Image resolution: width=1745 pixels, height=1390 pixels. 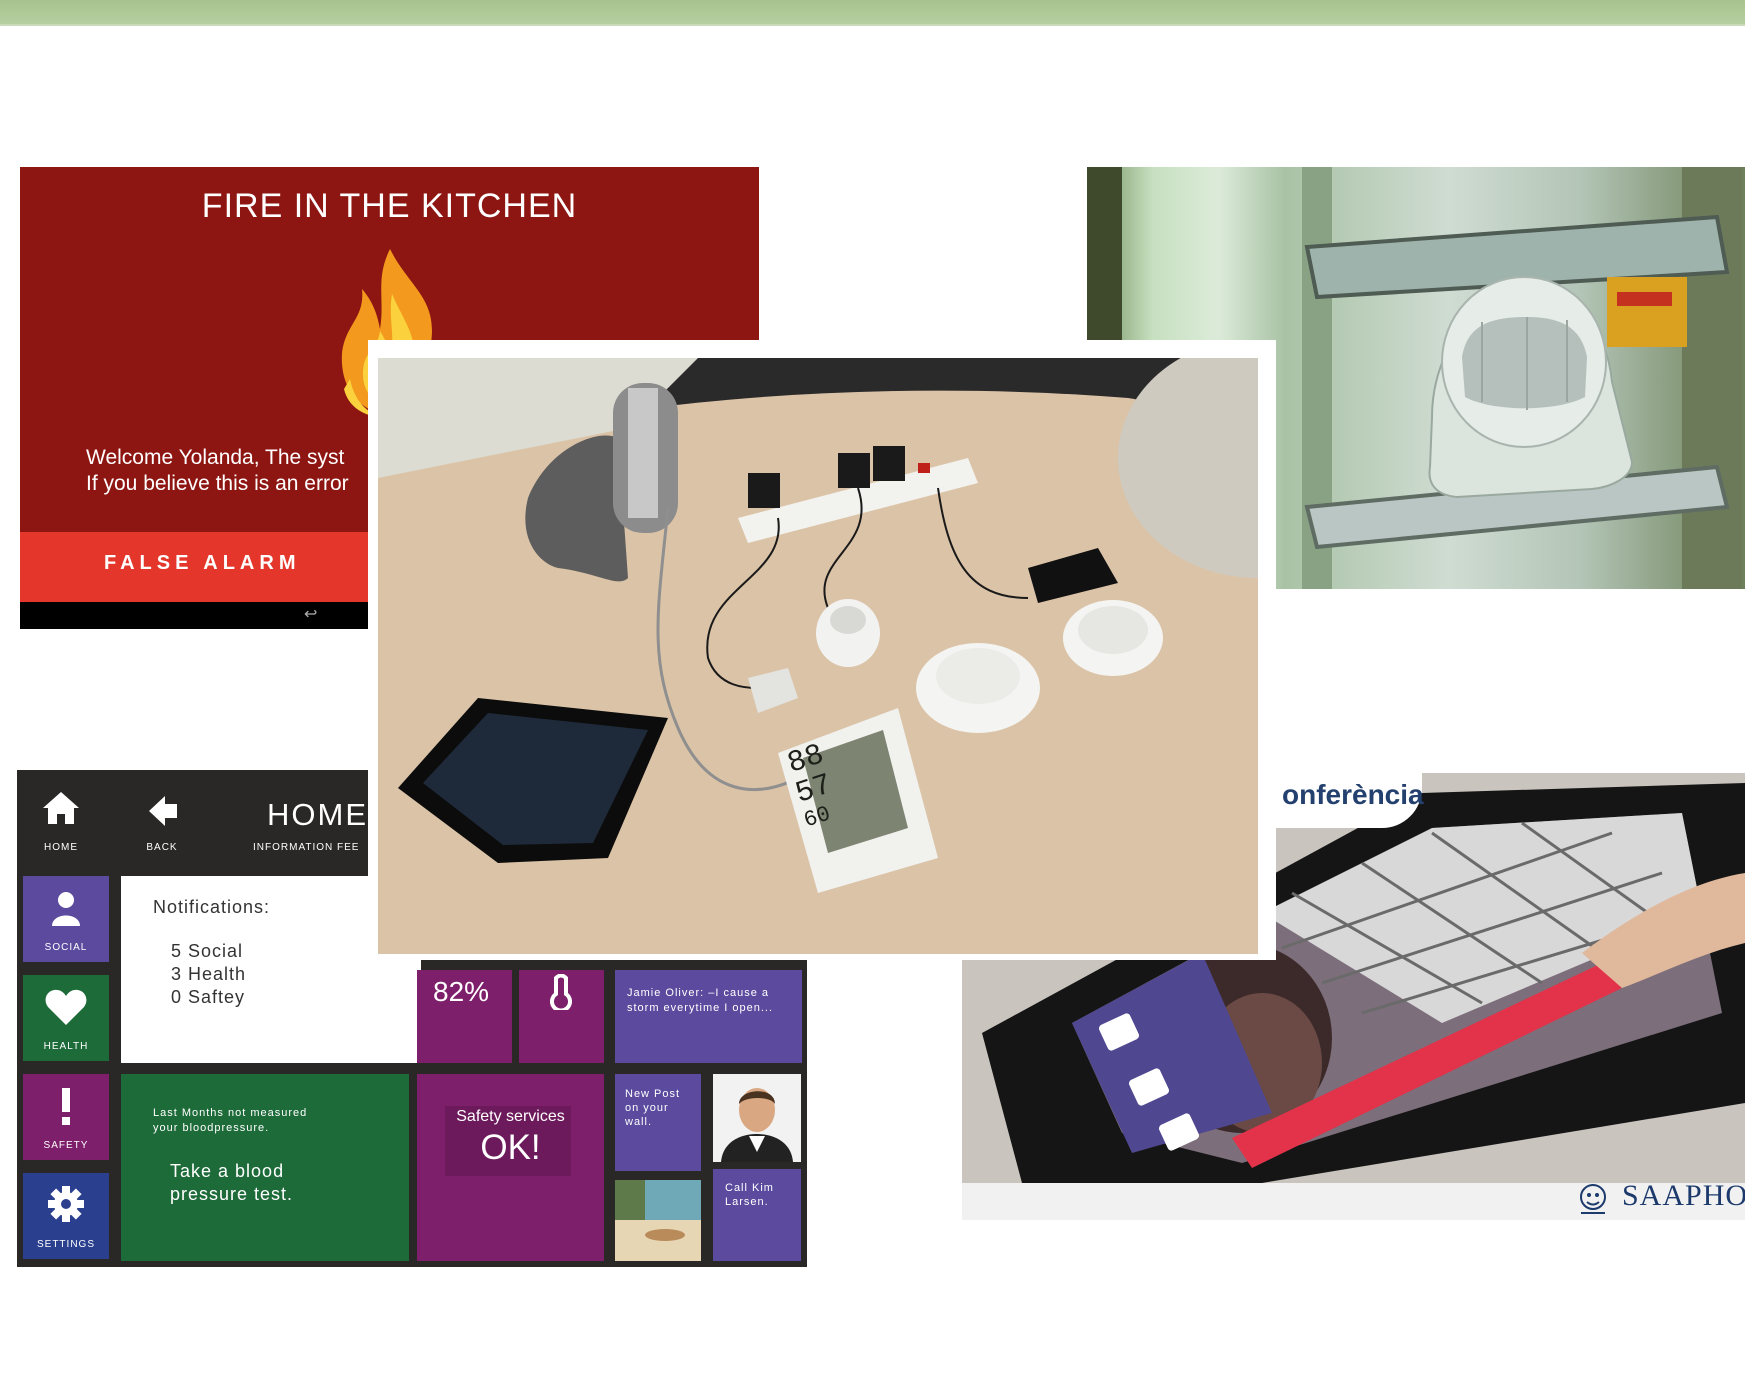 I want to click on home-nav-icon, so click(x=61, y=810).